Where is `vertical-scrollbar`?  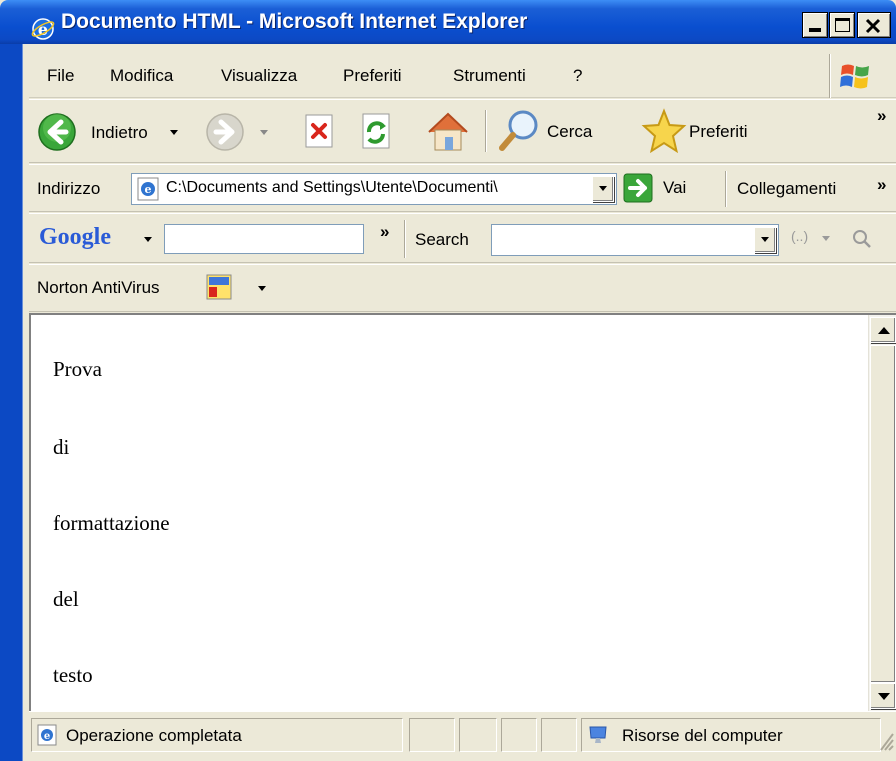
vertical-scrollbar is located at coordinates (882, 513).